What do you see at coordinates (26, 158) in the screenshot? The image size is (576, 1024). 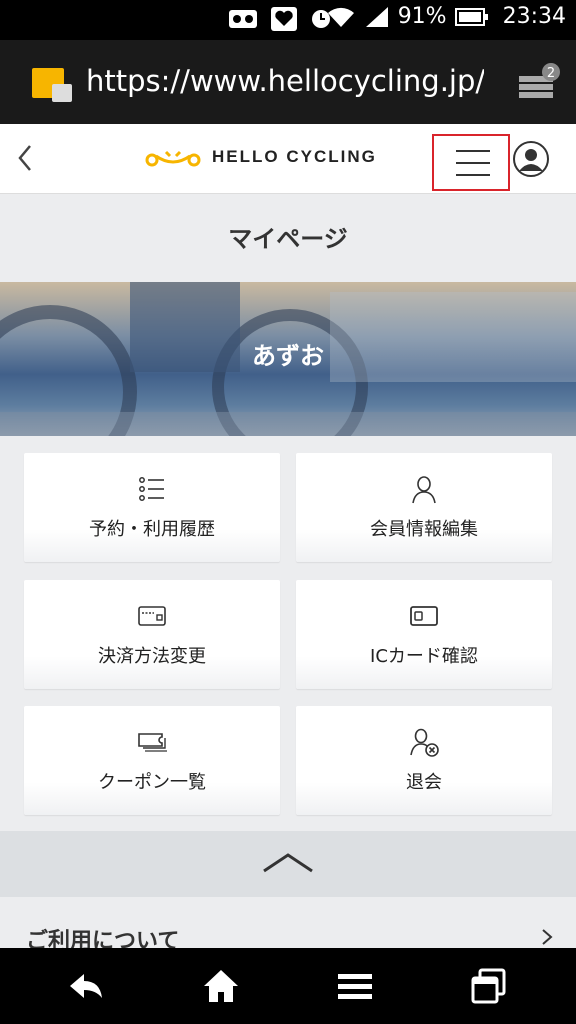 I see `back-arrow-icon` at bounding box center [26, 158].